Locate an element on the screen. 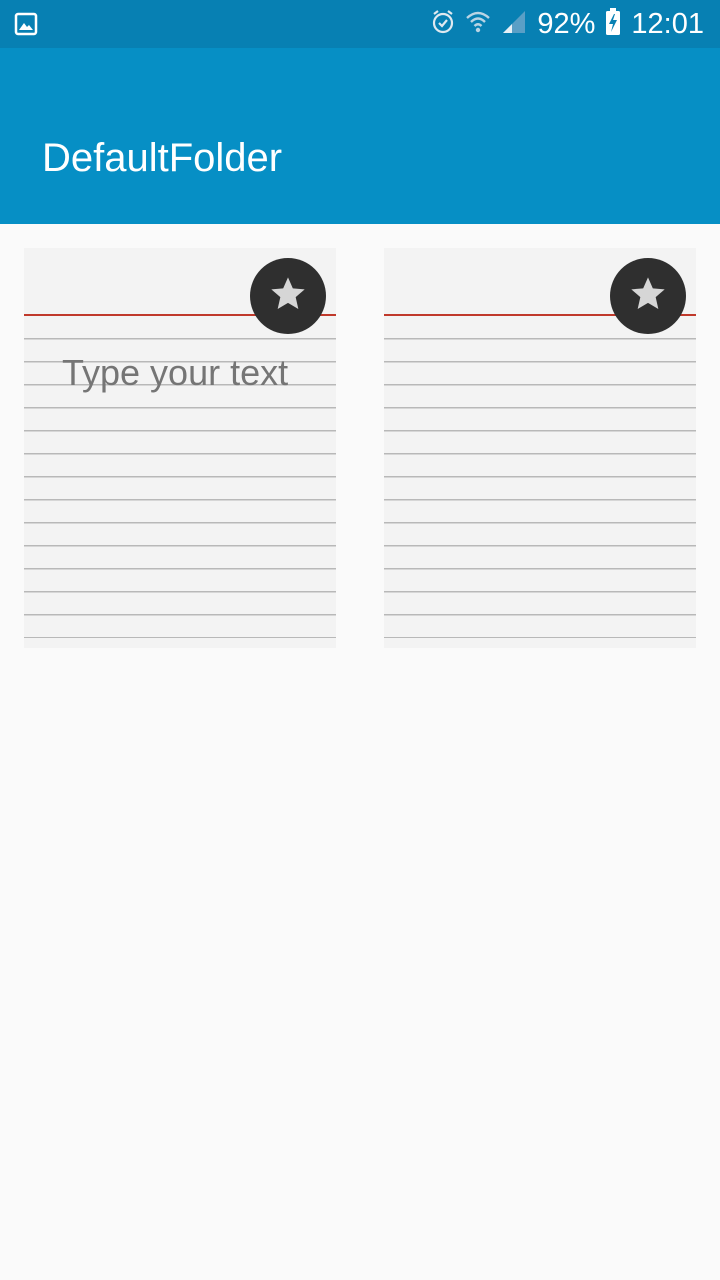  note-card: Type your text is located at coordinates (180, 448).